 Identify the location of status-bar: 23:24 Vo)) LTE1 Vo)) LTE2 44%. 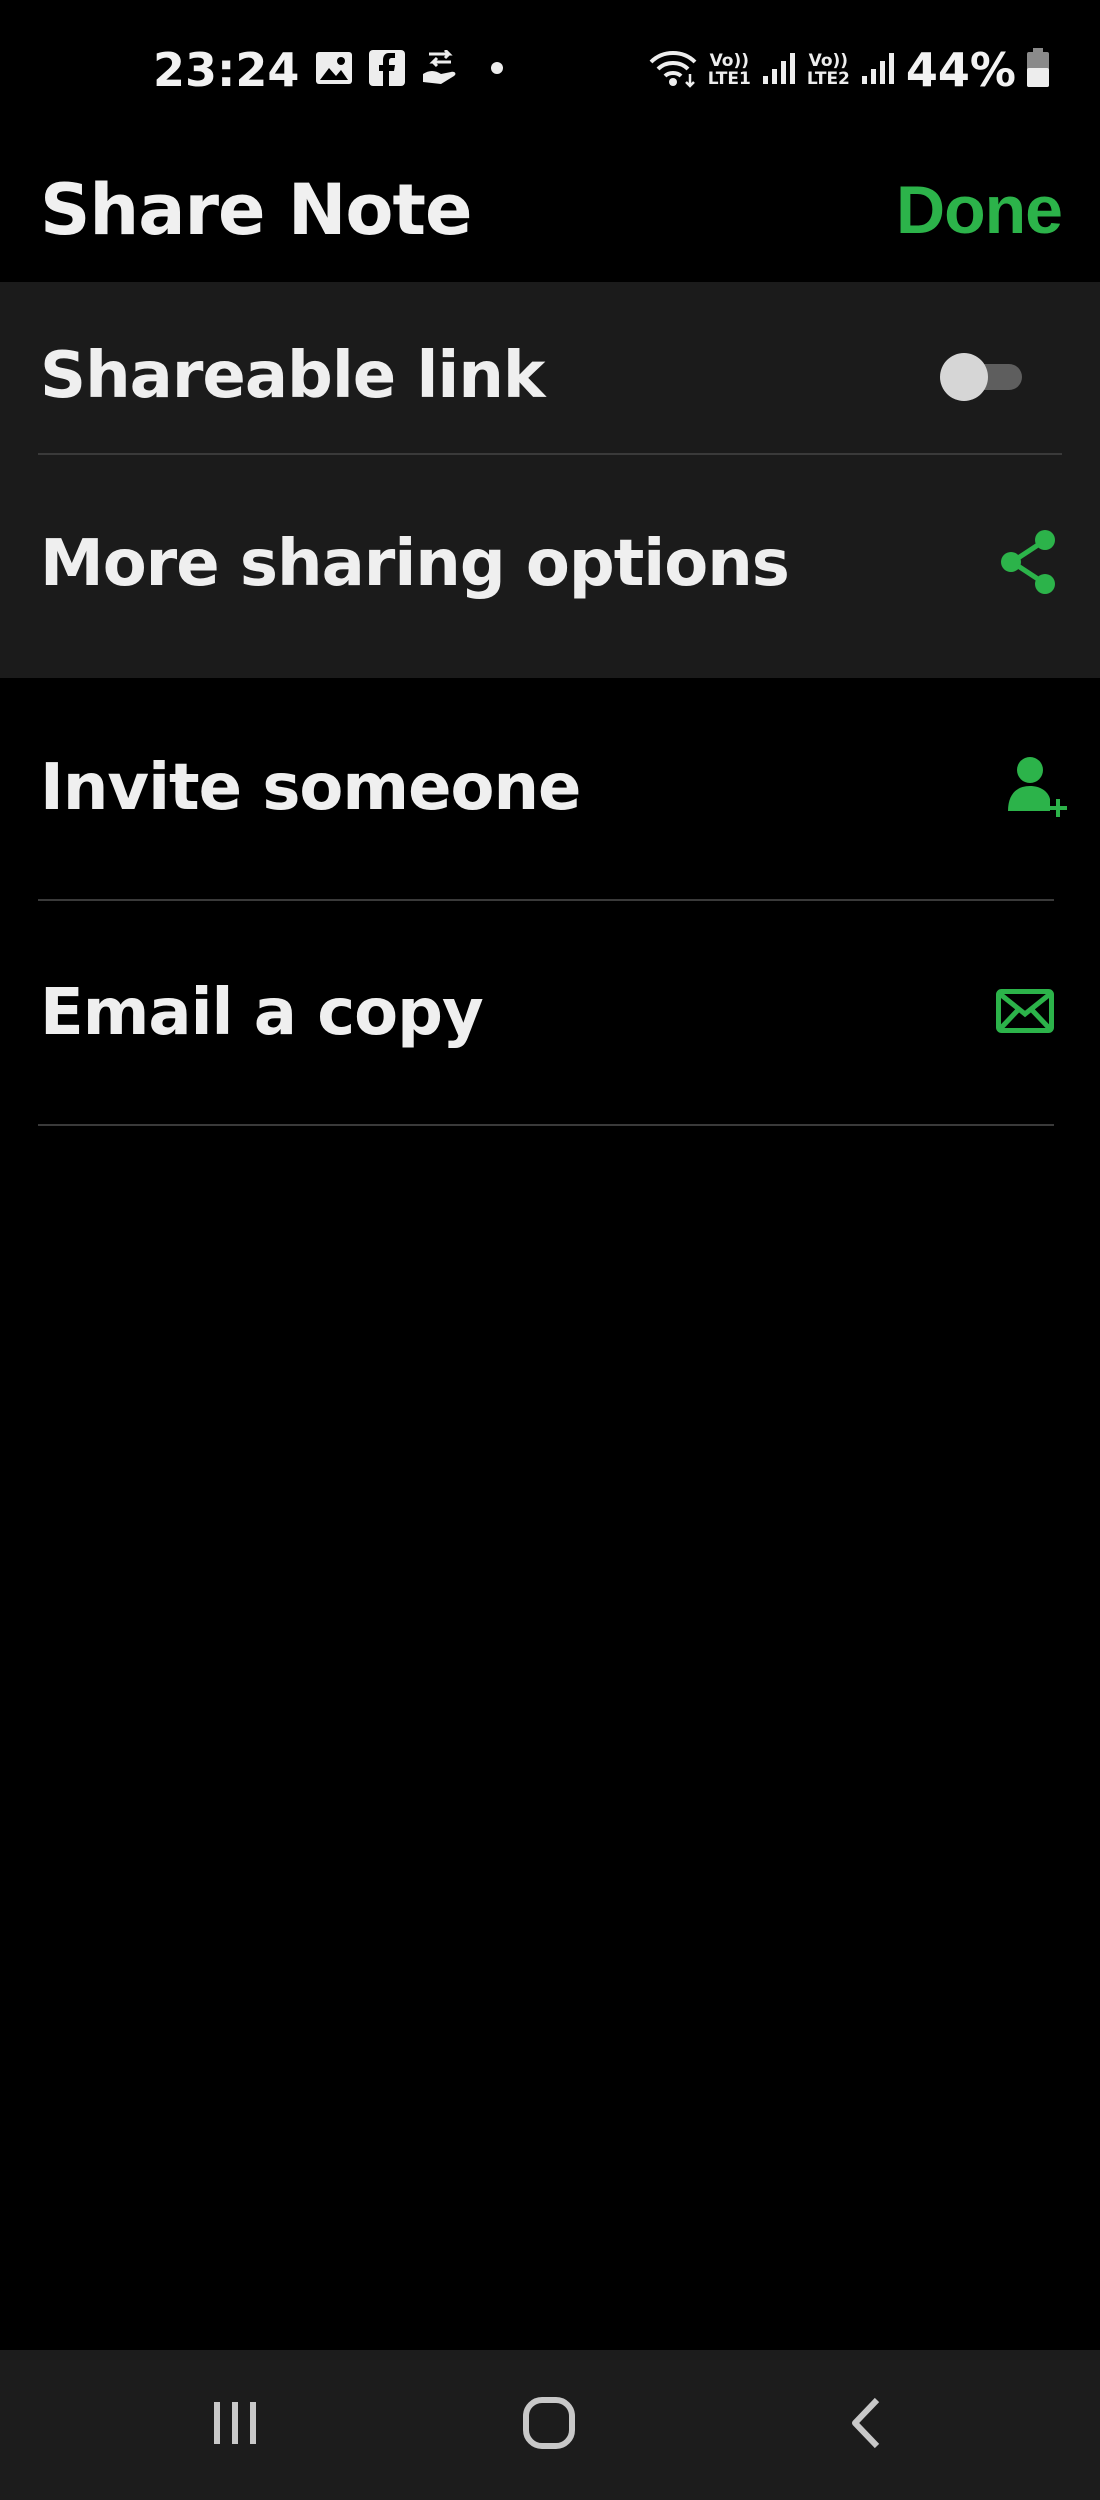
(550, 70).